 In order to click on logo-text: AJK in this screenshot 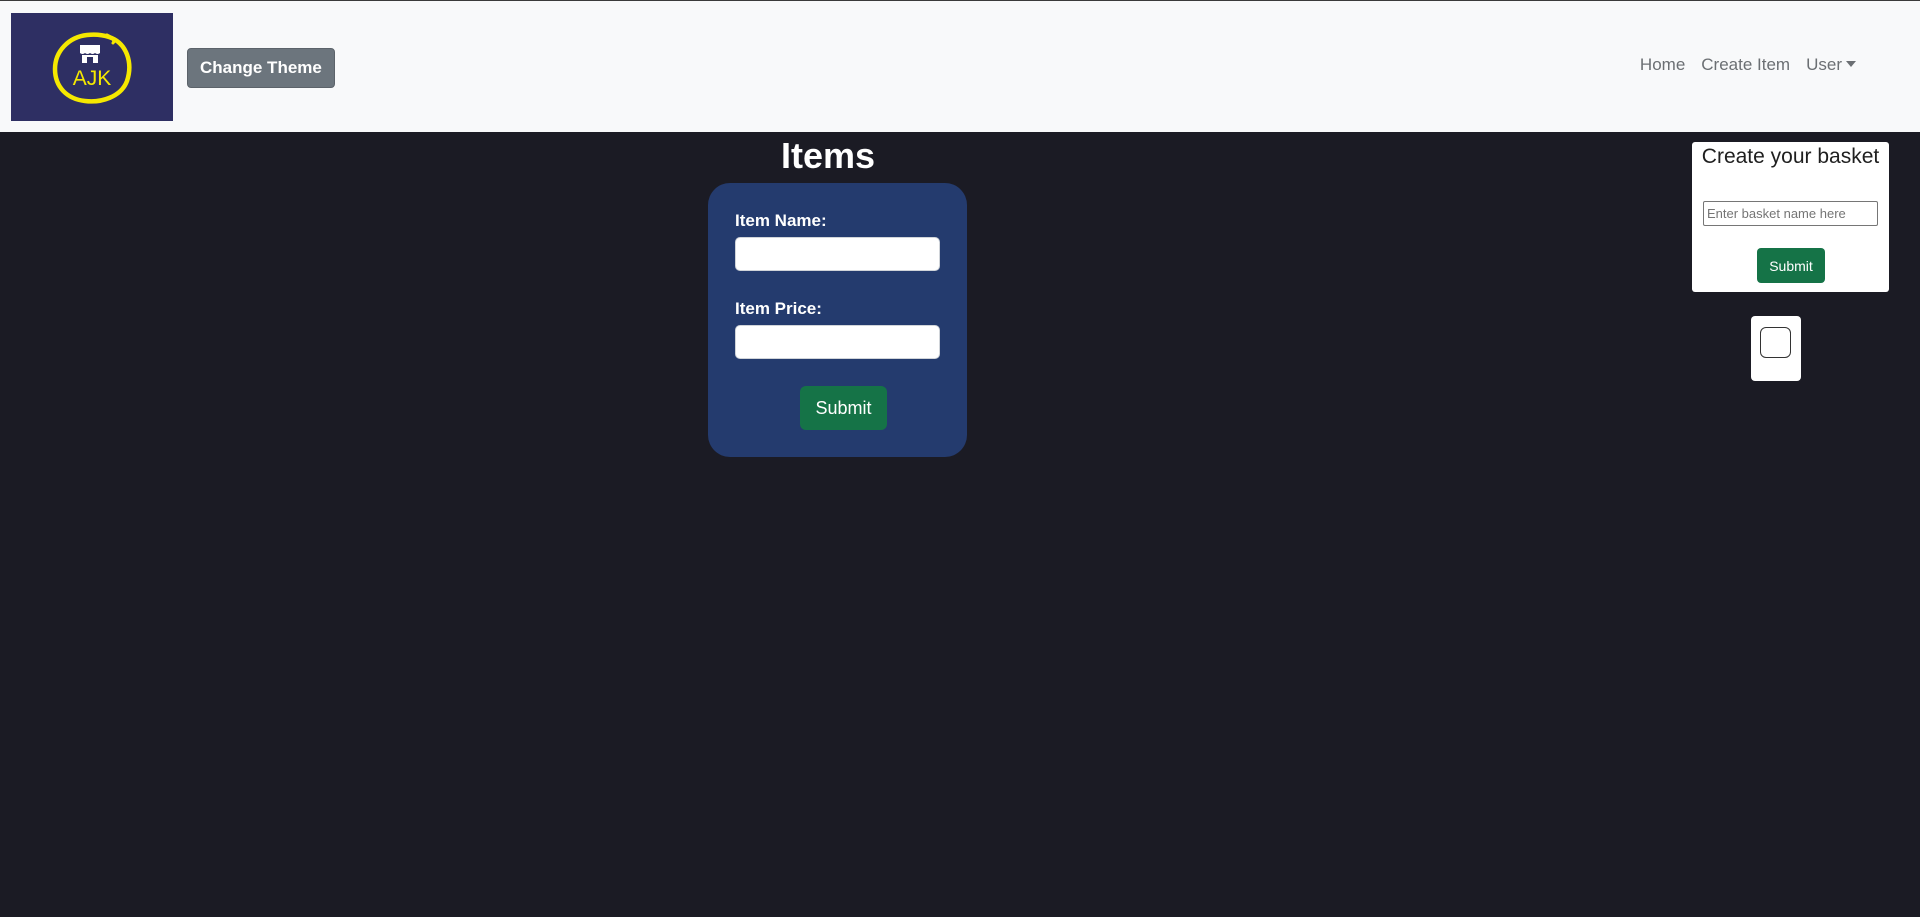, I will do `click(92, 78)`.